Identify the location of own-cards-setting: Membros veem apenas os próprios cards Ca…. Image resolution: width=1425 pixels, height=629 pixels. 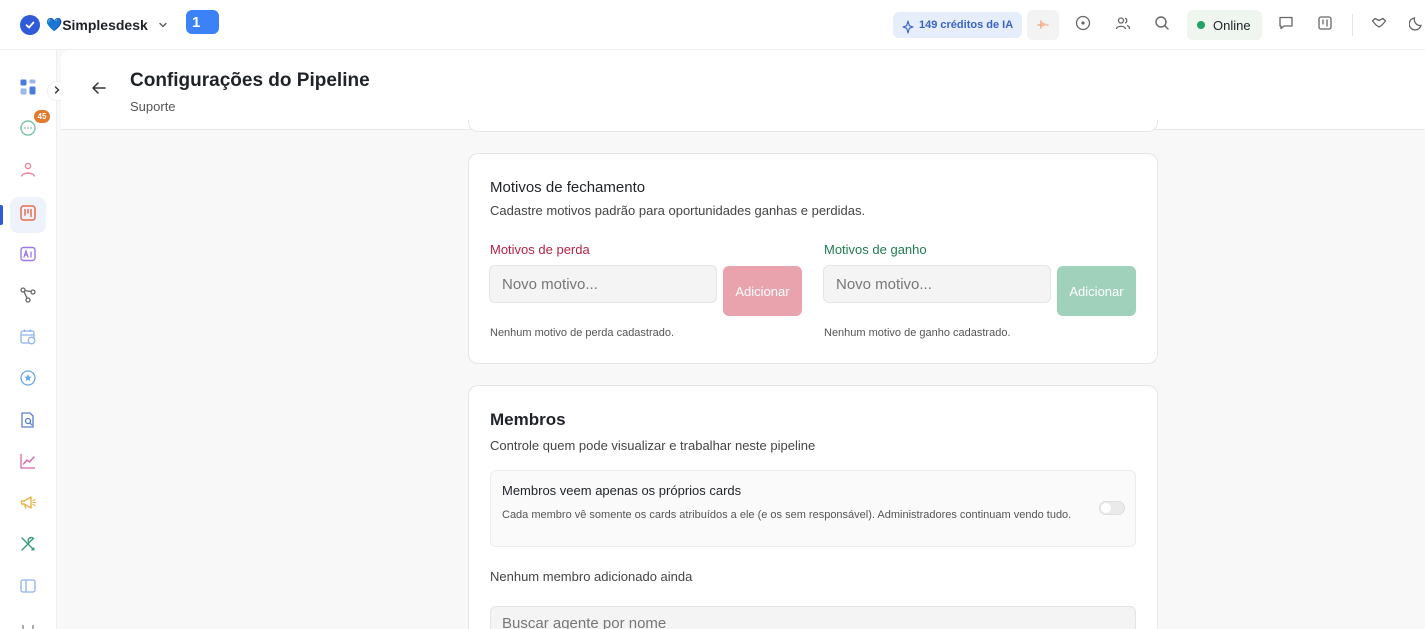
(813, 508).